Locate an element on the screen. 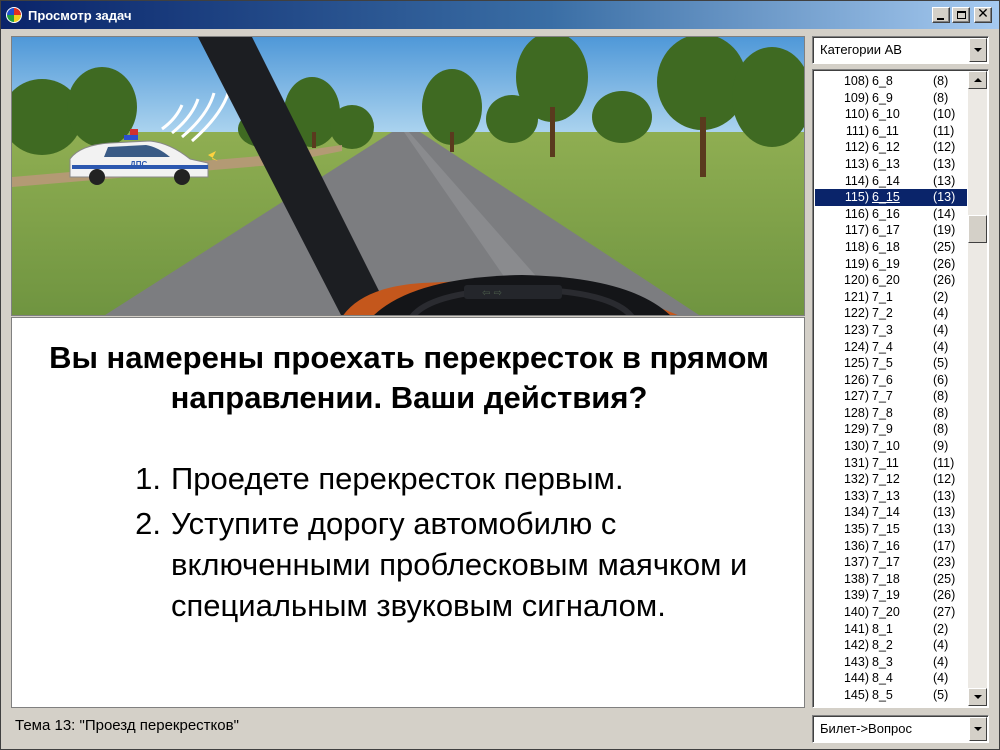 This screenshot has width=1000, height=750. answer-option: 1. Проедете перекресток первым. is located at coordinates (447, 478).